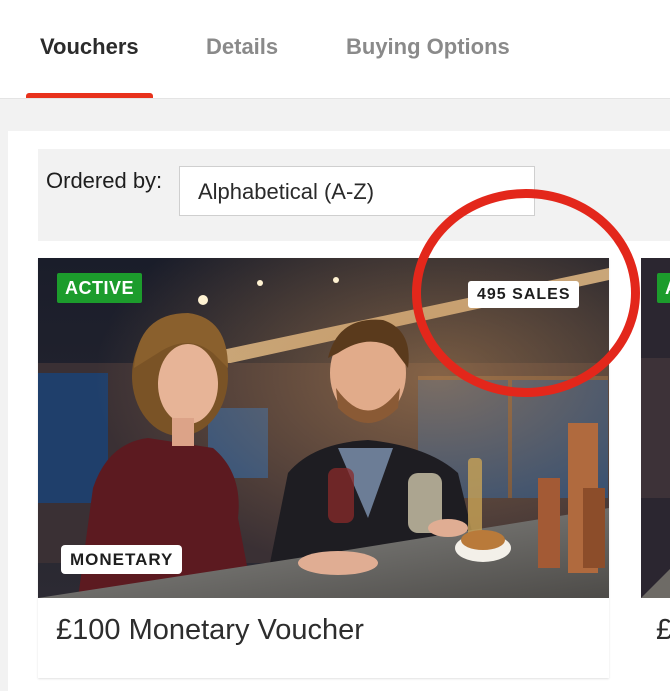 The image size is (670, 691). Describe the element at coordinates (428, 47) in the screenshot. I see `tab-buying-options: Buying Options` at that location.